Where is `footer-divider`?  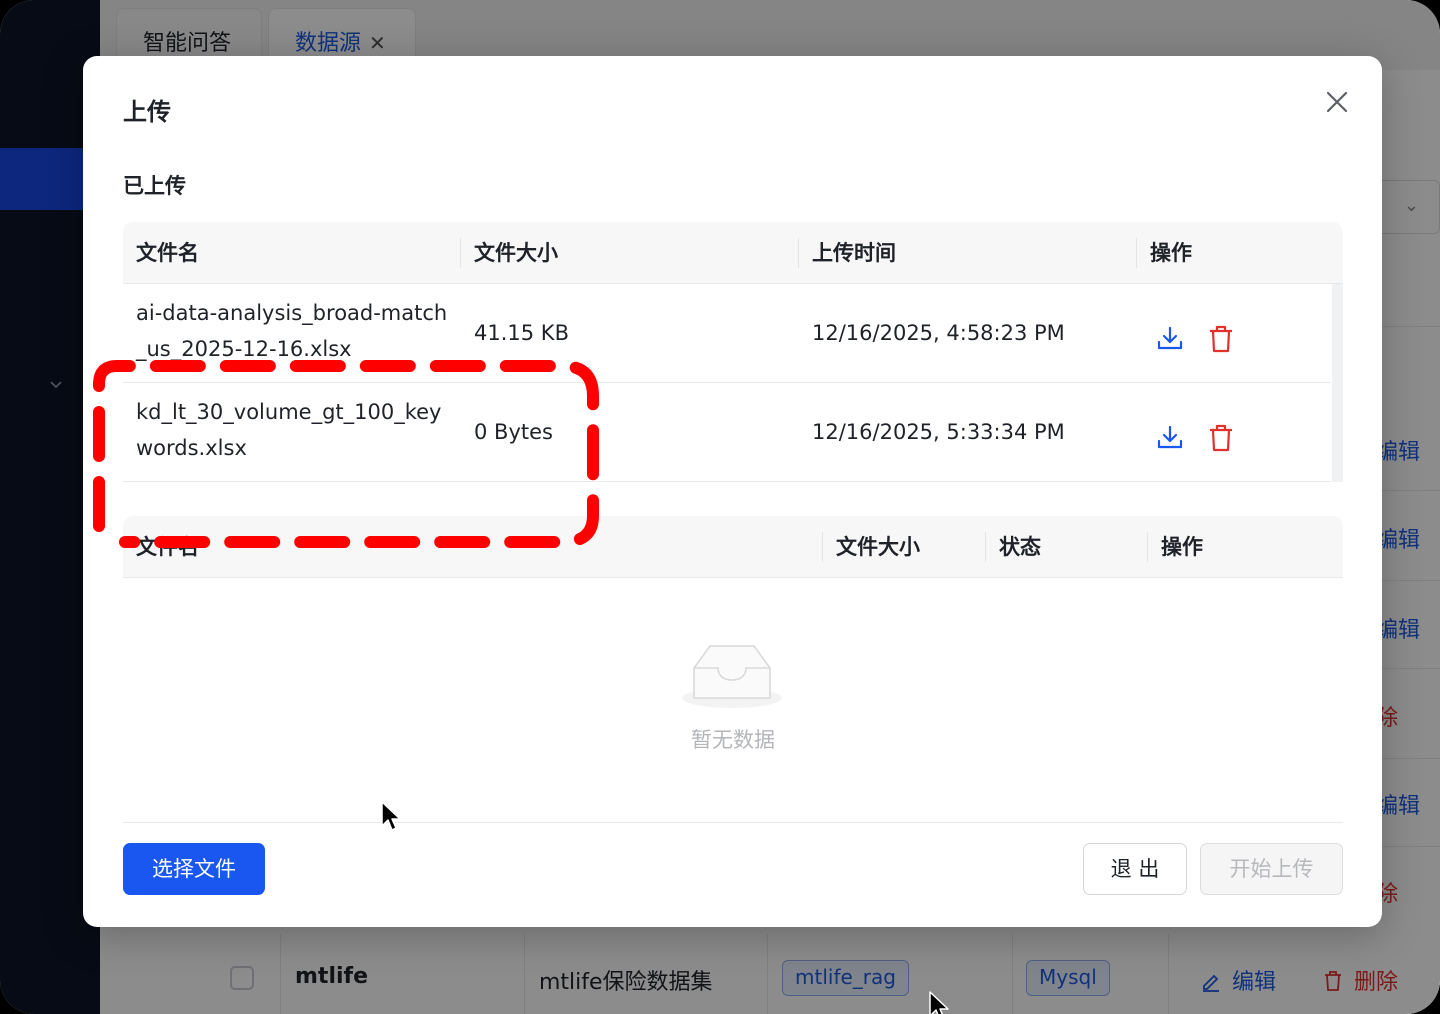
footer-divider is located at coordinates (733, 822).